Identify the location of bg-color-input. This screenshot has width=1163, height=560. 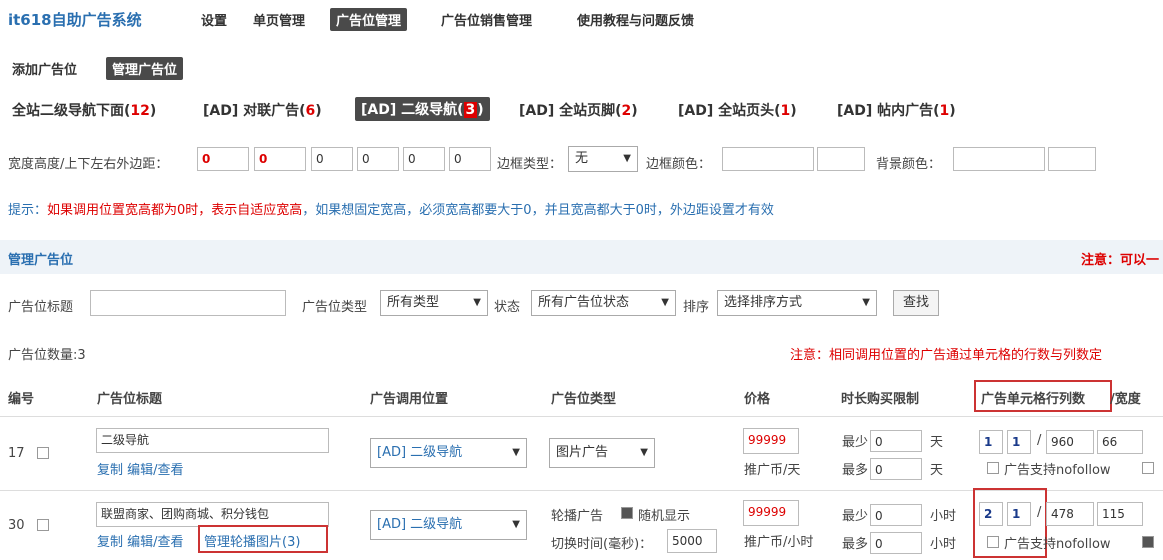
(999, 159).